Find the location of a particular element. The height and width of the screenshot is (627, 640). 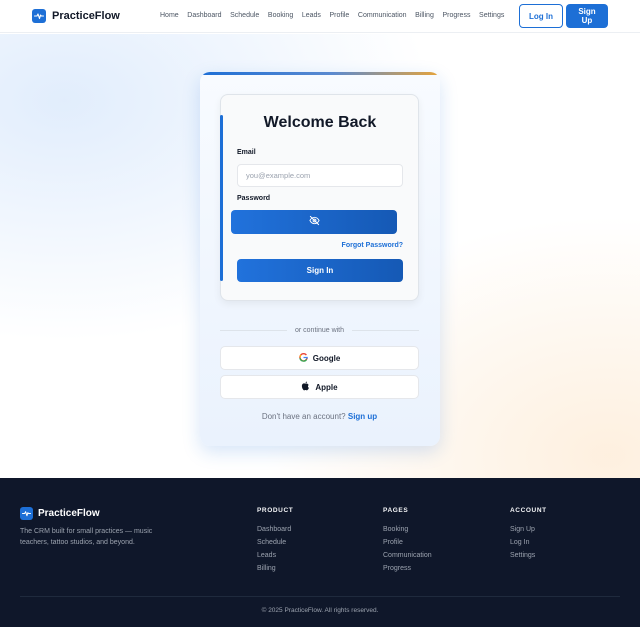

footer-link: Profile is located at coordinates (407, 545).